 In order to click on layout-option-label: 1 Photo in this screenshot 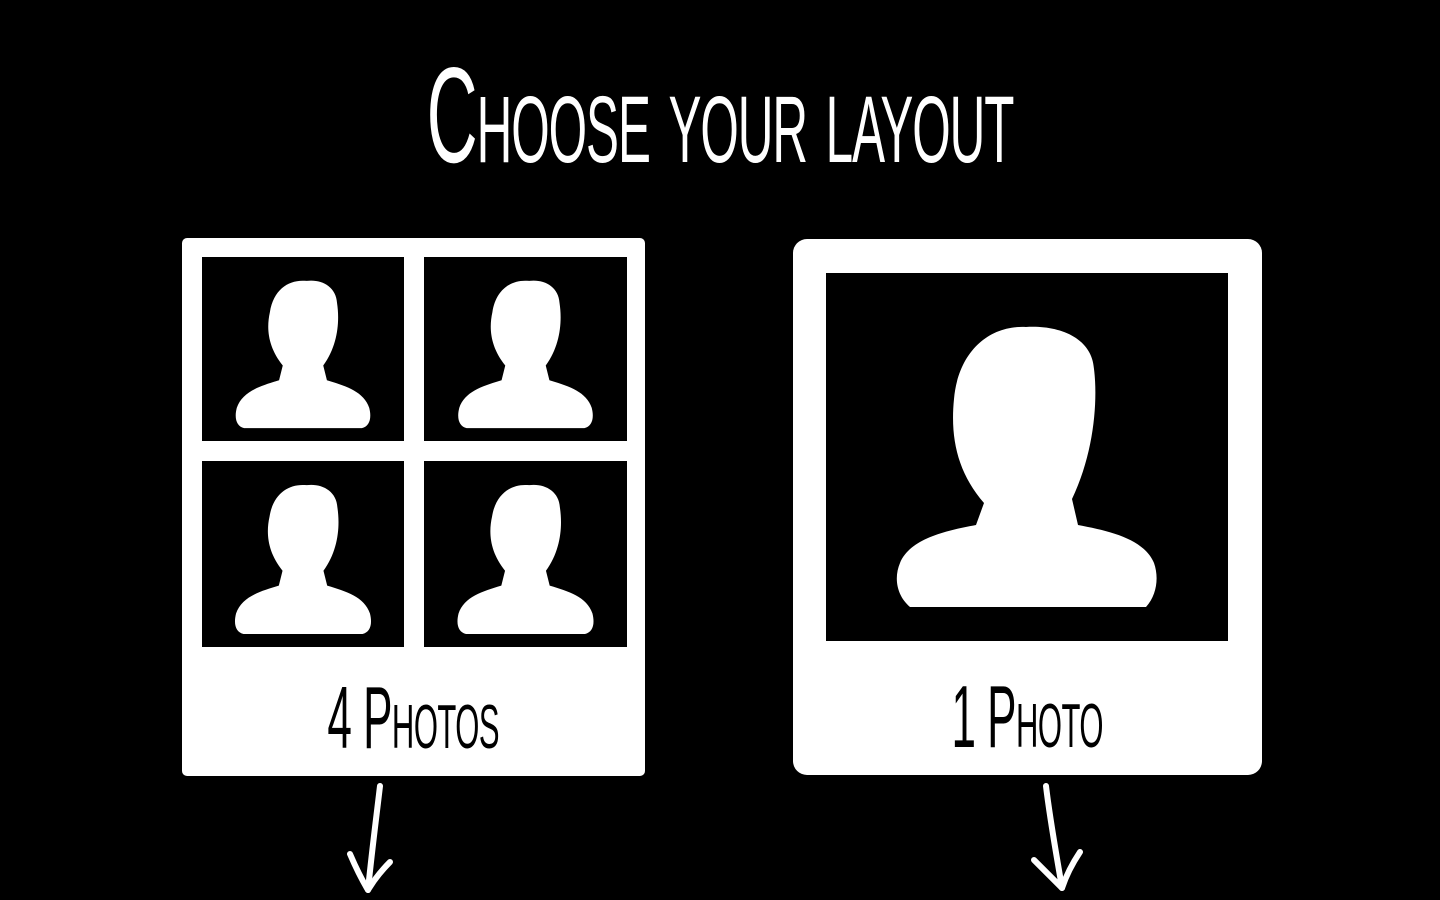, I will do `click(1027, 716)`.